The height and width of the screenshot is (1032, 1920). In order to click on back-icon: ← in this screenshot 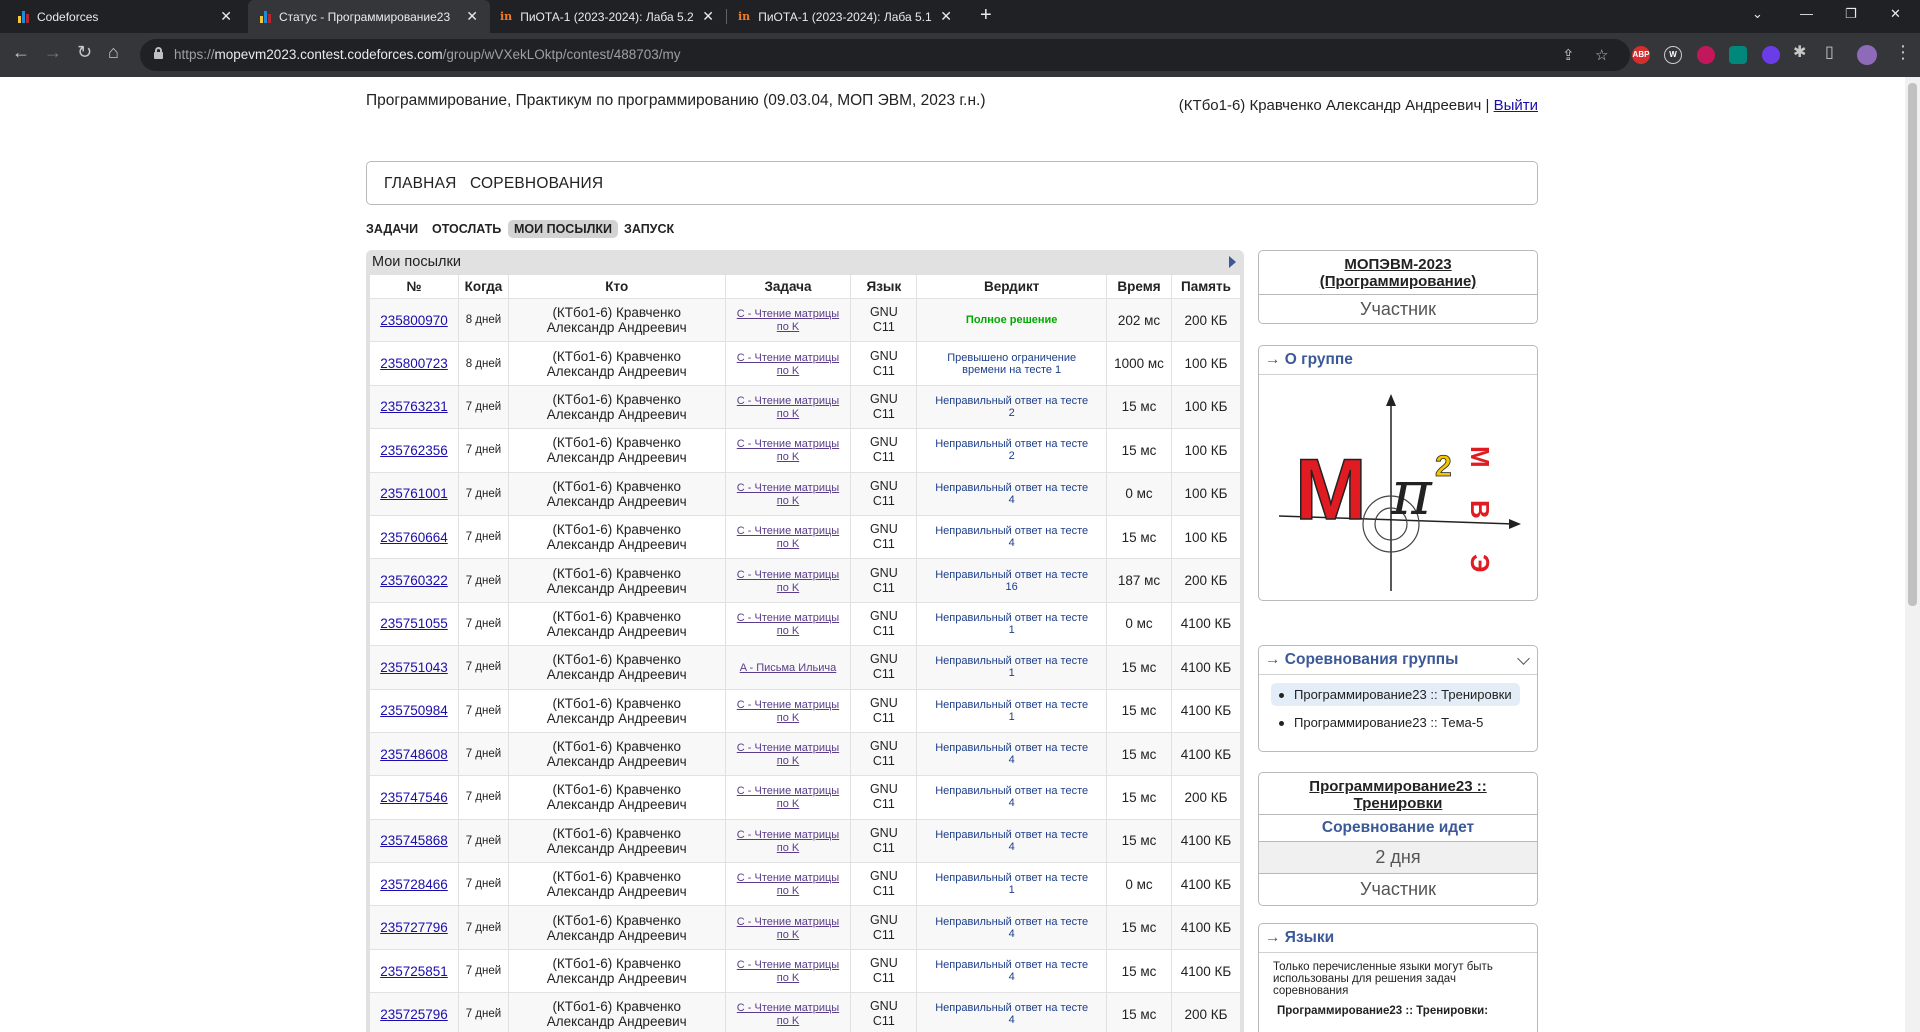, I will do `click(21, 52)`.